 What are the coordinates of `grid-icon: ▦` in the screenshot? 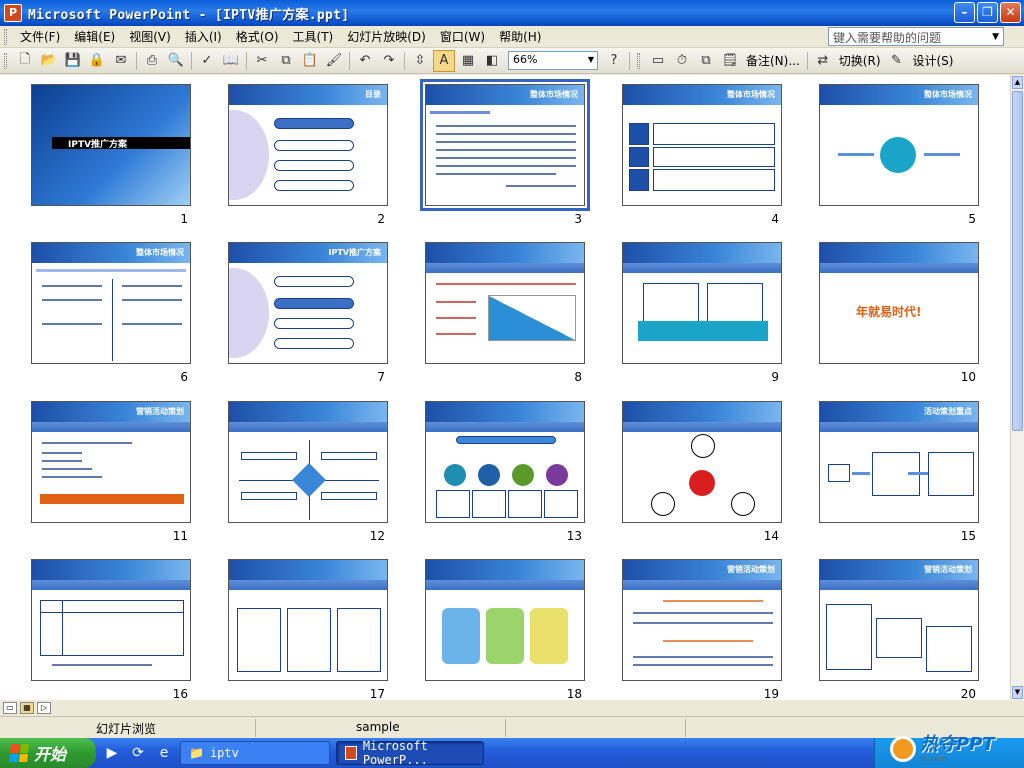 It's located at (468, 61).